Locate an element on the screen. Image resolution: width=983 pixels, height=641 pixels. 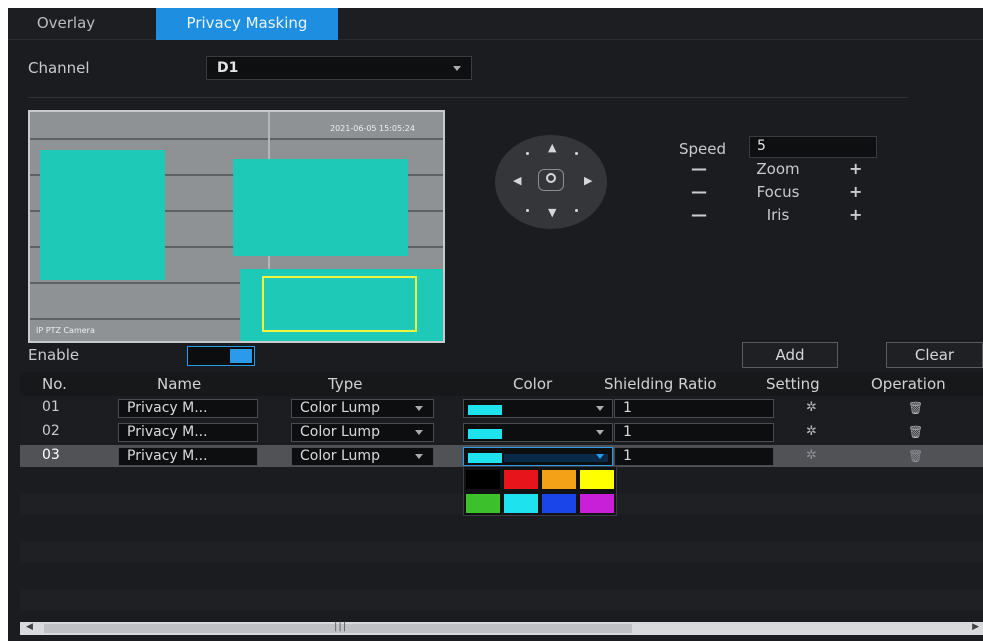
ptz-control: ▲ ▼ ◀ ▶ is located at coordinates (551, 182).